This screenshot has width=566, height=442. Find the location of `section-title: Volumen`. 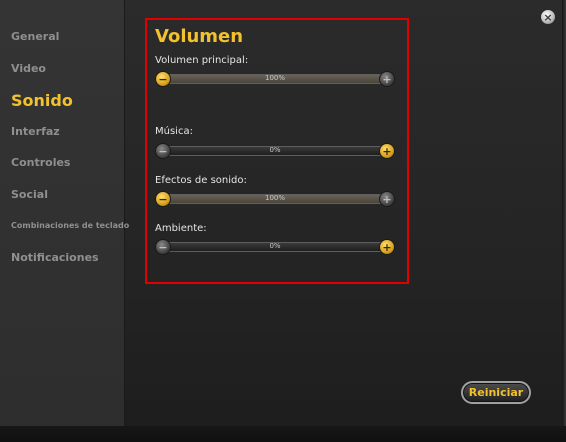

section-title: Volumen is located at coordinates (199, 36).